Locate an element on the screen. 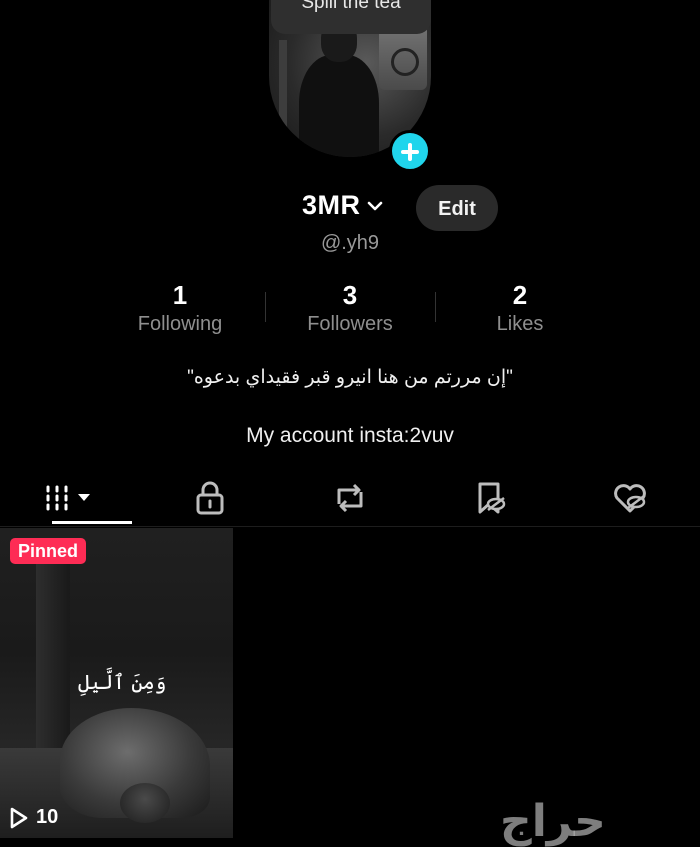 Image resolution: width=700 pixels, height=847 pixels. stat-likes: 2 Likes is located at coordinates (520, 310).